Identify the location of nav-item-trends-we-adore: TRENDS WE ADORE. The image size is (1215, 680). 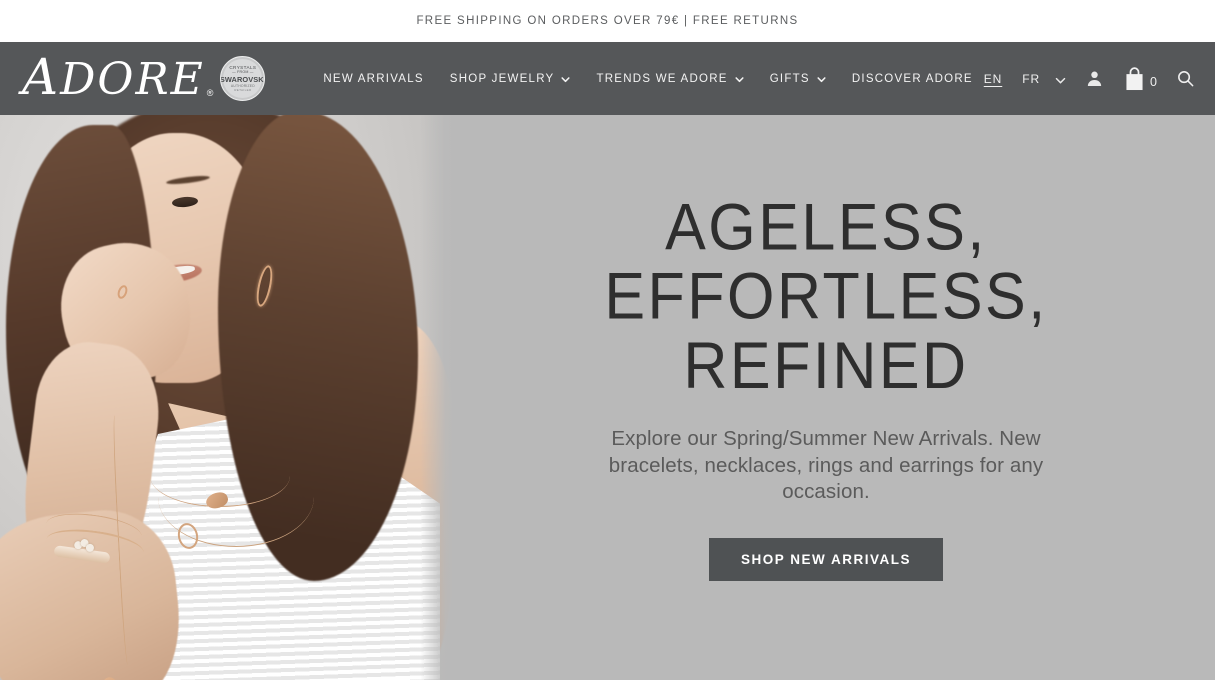
(670, 78).